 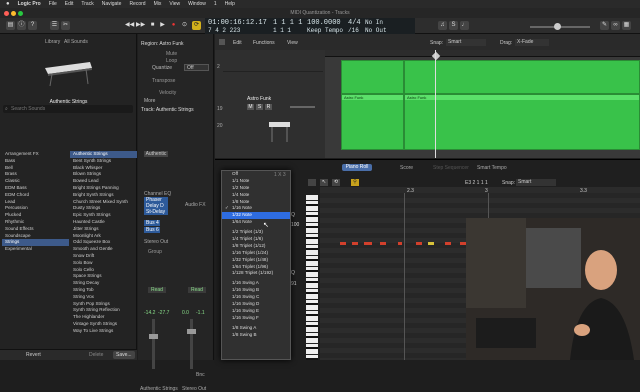 What do you see at coordinates (162, 25) in the screenshot?
I see `play-icon: ▶` at bounding box center [162, 25].